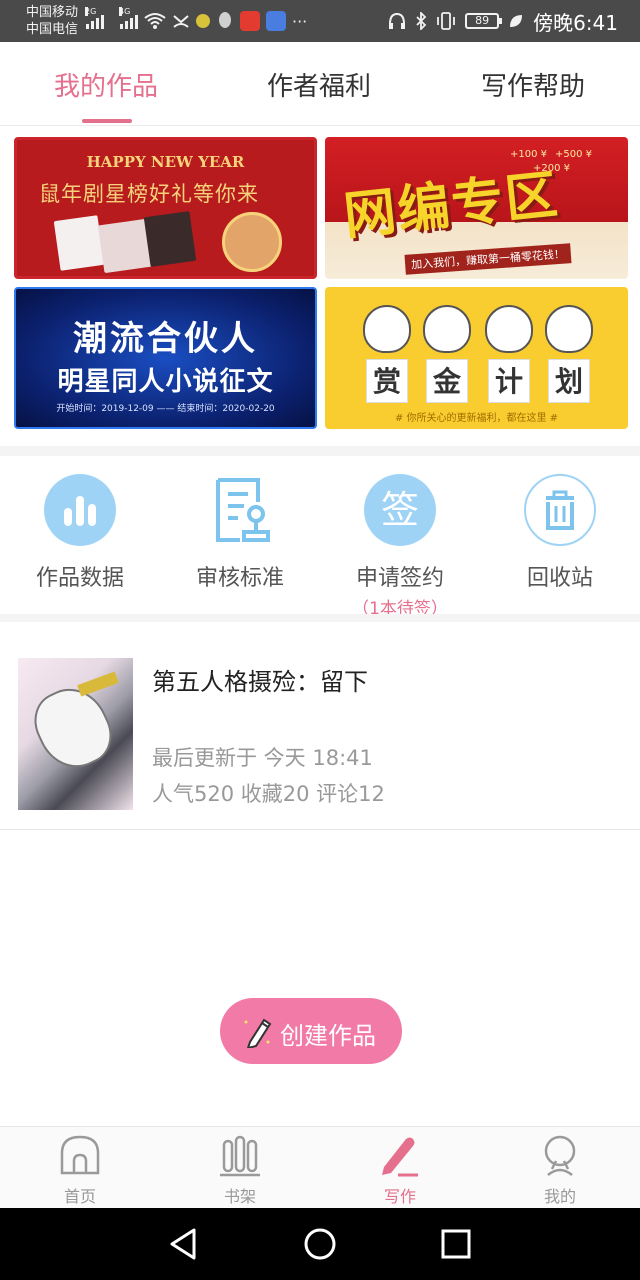 The image size is (640, 1280). I want to click on work-title: 第五人格摄殓：留下, so click(260, 679).